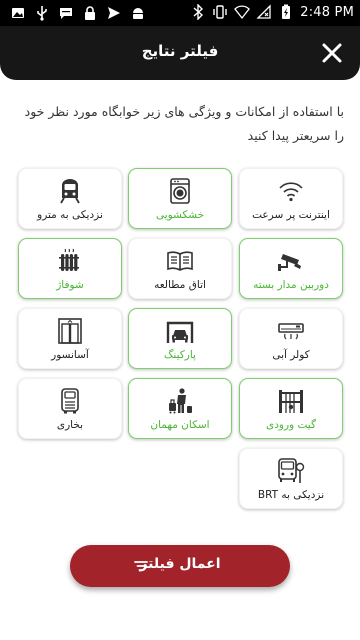 The width and height of the screenshot is (360, 640). I want to click on usb-icon, so click(42, 13).